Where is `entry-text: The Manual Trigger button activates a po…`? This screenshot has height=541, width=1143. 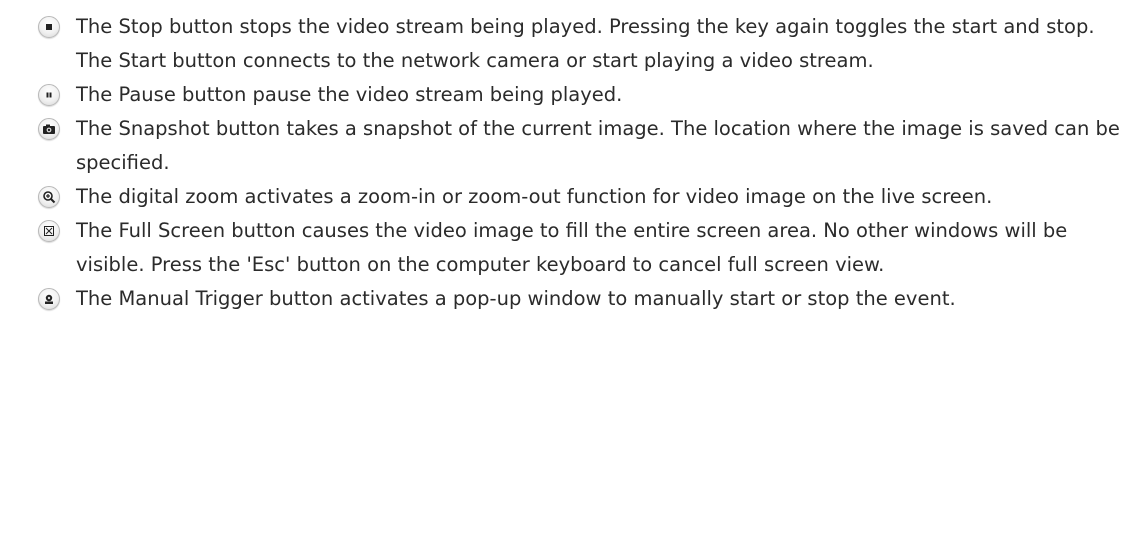 entry-text: The Manual Trigger button activates a po… is located at coordinates (516, 298).